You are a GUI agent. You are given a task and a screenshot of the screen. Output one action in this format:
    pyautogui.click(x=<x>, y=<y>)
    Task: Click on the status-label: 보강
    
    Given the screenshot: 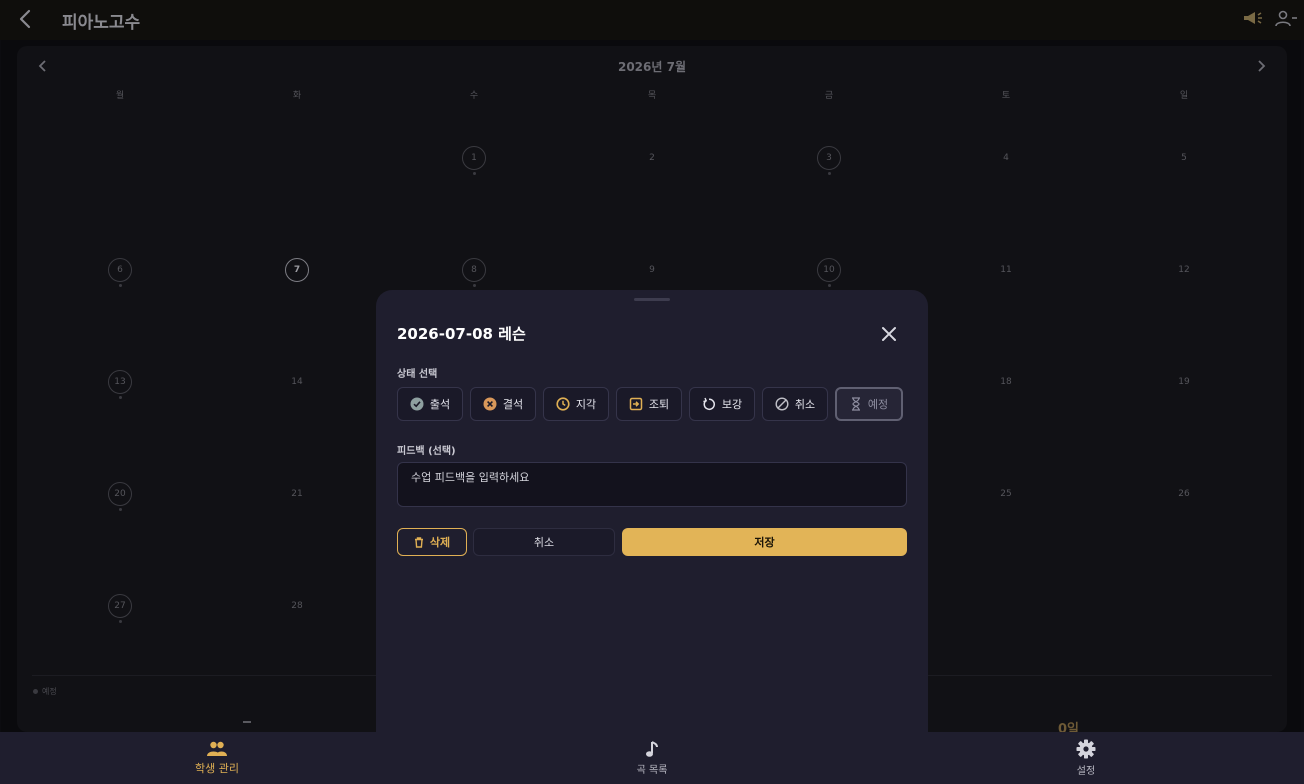 What is the action you would take?
    pyautogui.click(x=732, y=404)
    